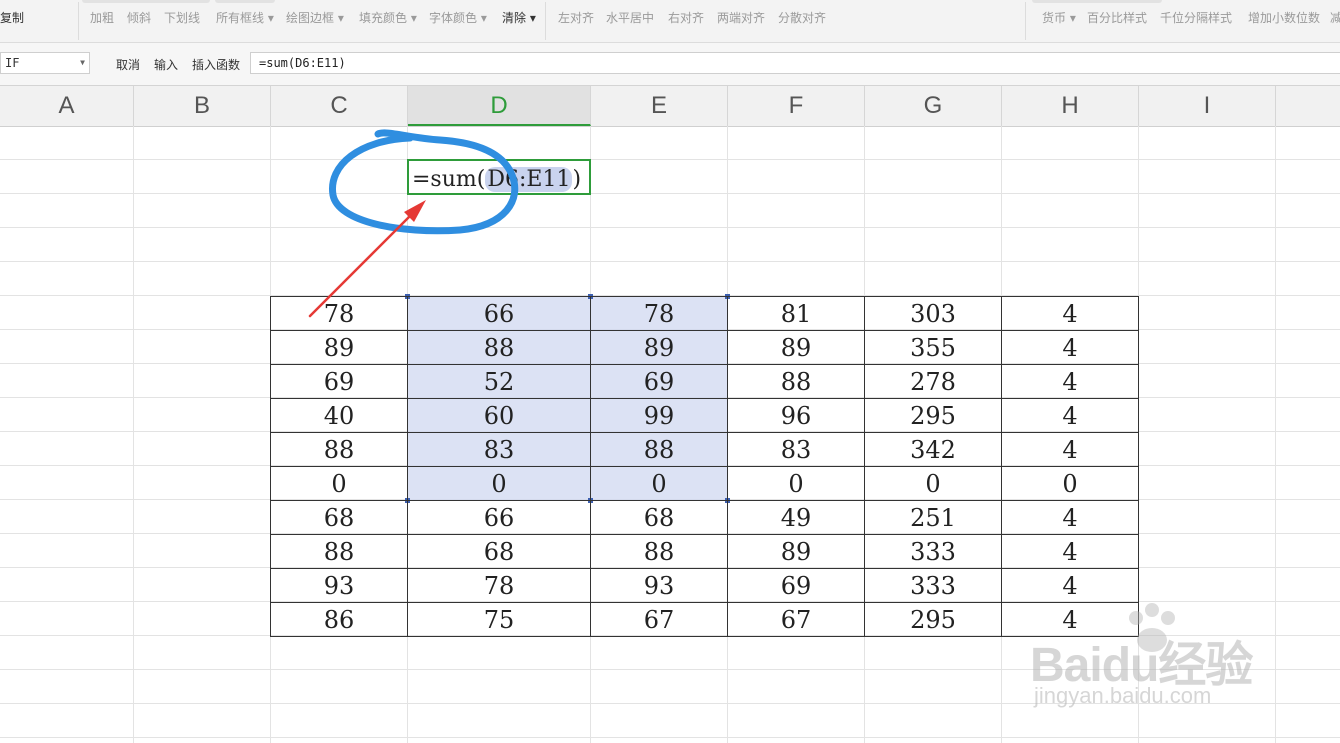  Describe the element at coordinates (796, 415) in the screenshot. I see `table-cell: 96` at that location.